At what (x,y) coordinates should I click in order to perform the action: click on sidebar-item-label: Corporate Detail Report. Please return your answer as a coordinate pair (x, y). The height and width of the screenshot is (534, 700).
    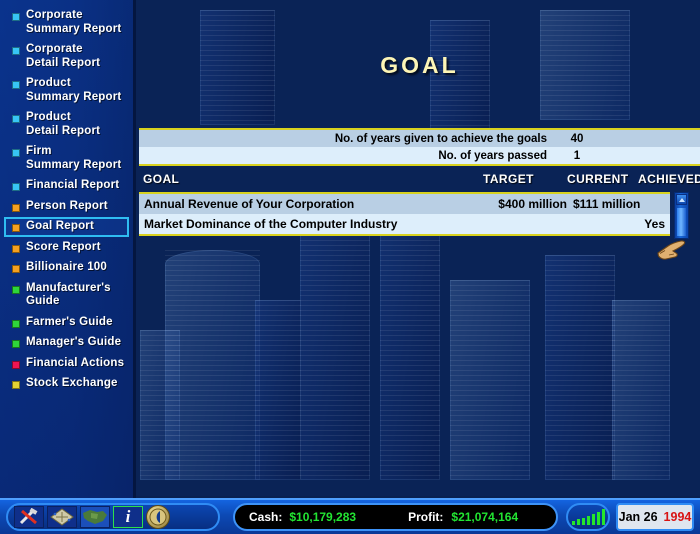
    Looking at the image, I should click on (63, 56).